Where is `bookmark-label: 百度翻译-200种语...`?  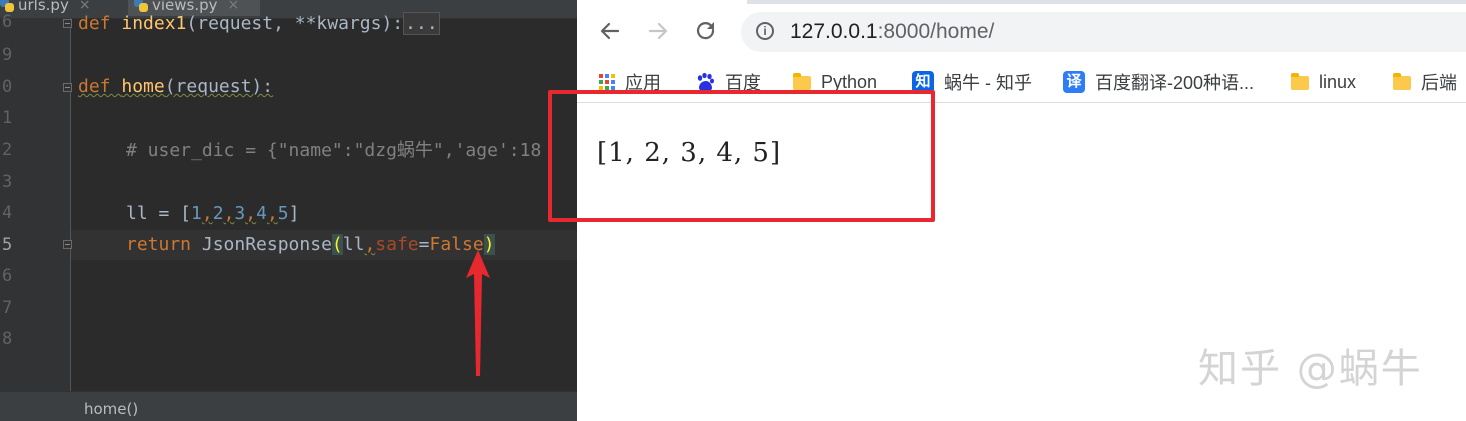 bookmark-label: 百度翻译-200种语... is located at coordinates (1175, 83).